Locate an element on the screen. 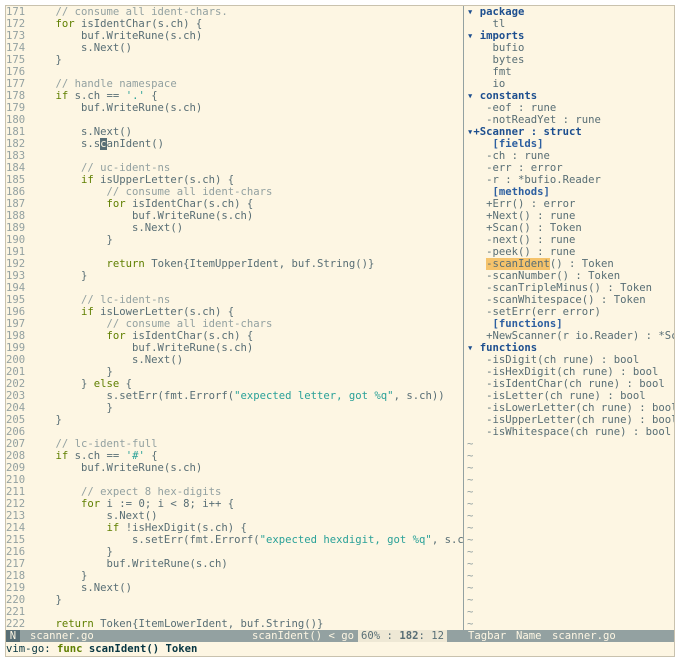  code-line: 211 // expect 8 hex-digits is located at coordinates (234, 492).